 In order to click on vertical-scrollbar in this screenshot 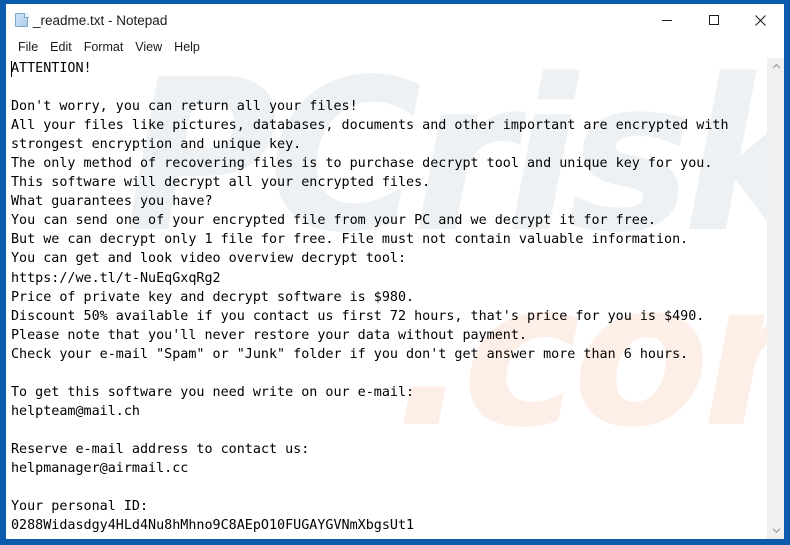, I will do `click(775, 298)`.